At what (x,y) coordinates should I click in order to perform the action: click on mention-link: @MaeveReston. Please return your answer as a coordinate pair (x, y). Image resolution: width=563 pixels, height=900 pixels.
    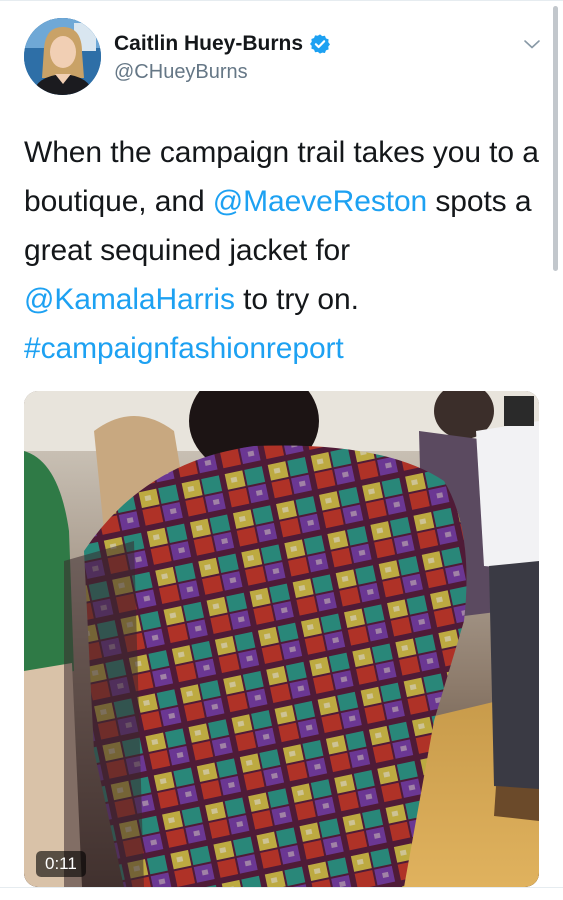
    Looking at the image, I should click on (320, 201).